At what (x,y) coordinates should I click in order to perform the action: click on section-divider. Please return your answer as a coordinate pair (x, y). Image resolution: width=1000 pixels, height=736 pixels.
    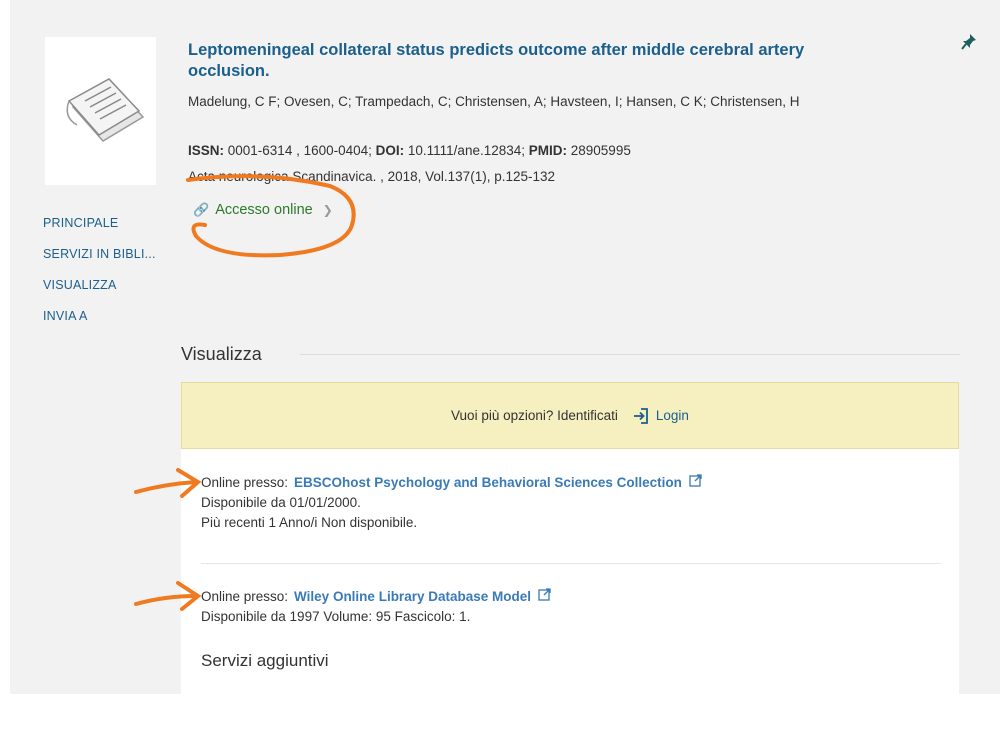
    Looking at the image, I should click on (630, 354).